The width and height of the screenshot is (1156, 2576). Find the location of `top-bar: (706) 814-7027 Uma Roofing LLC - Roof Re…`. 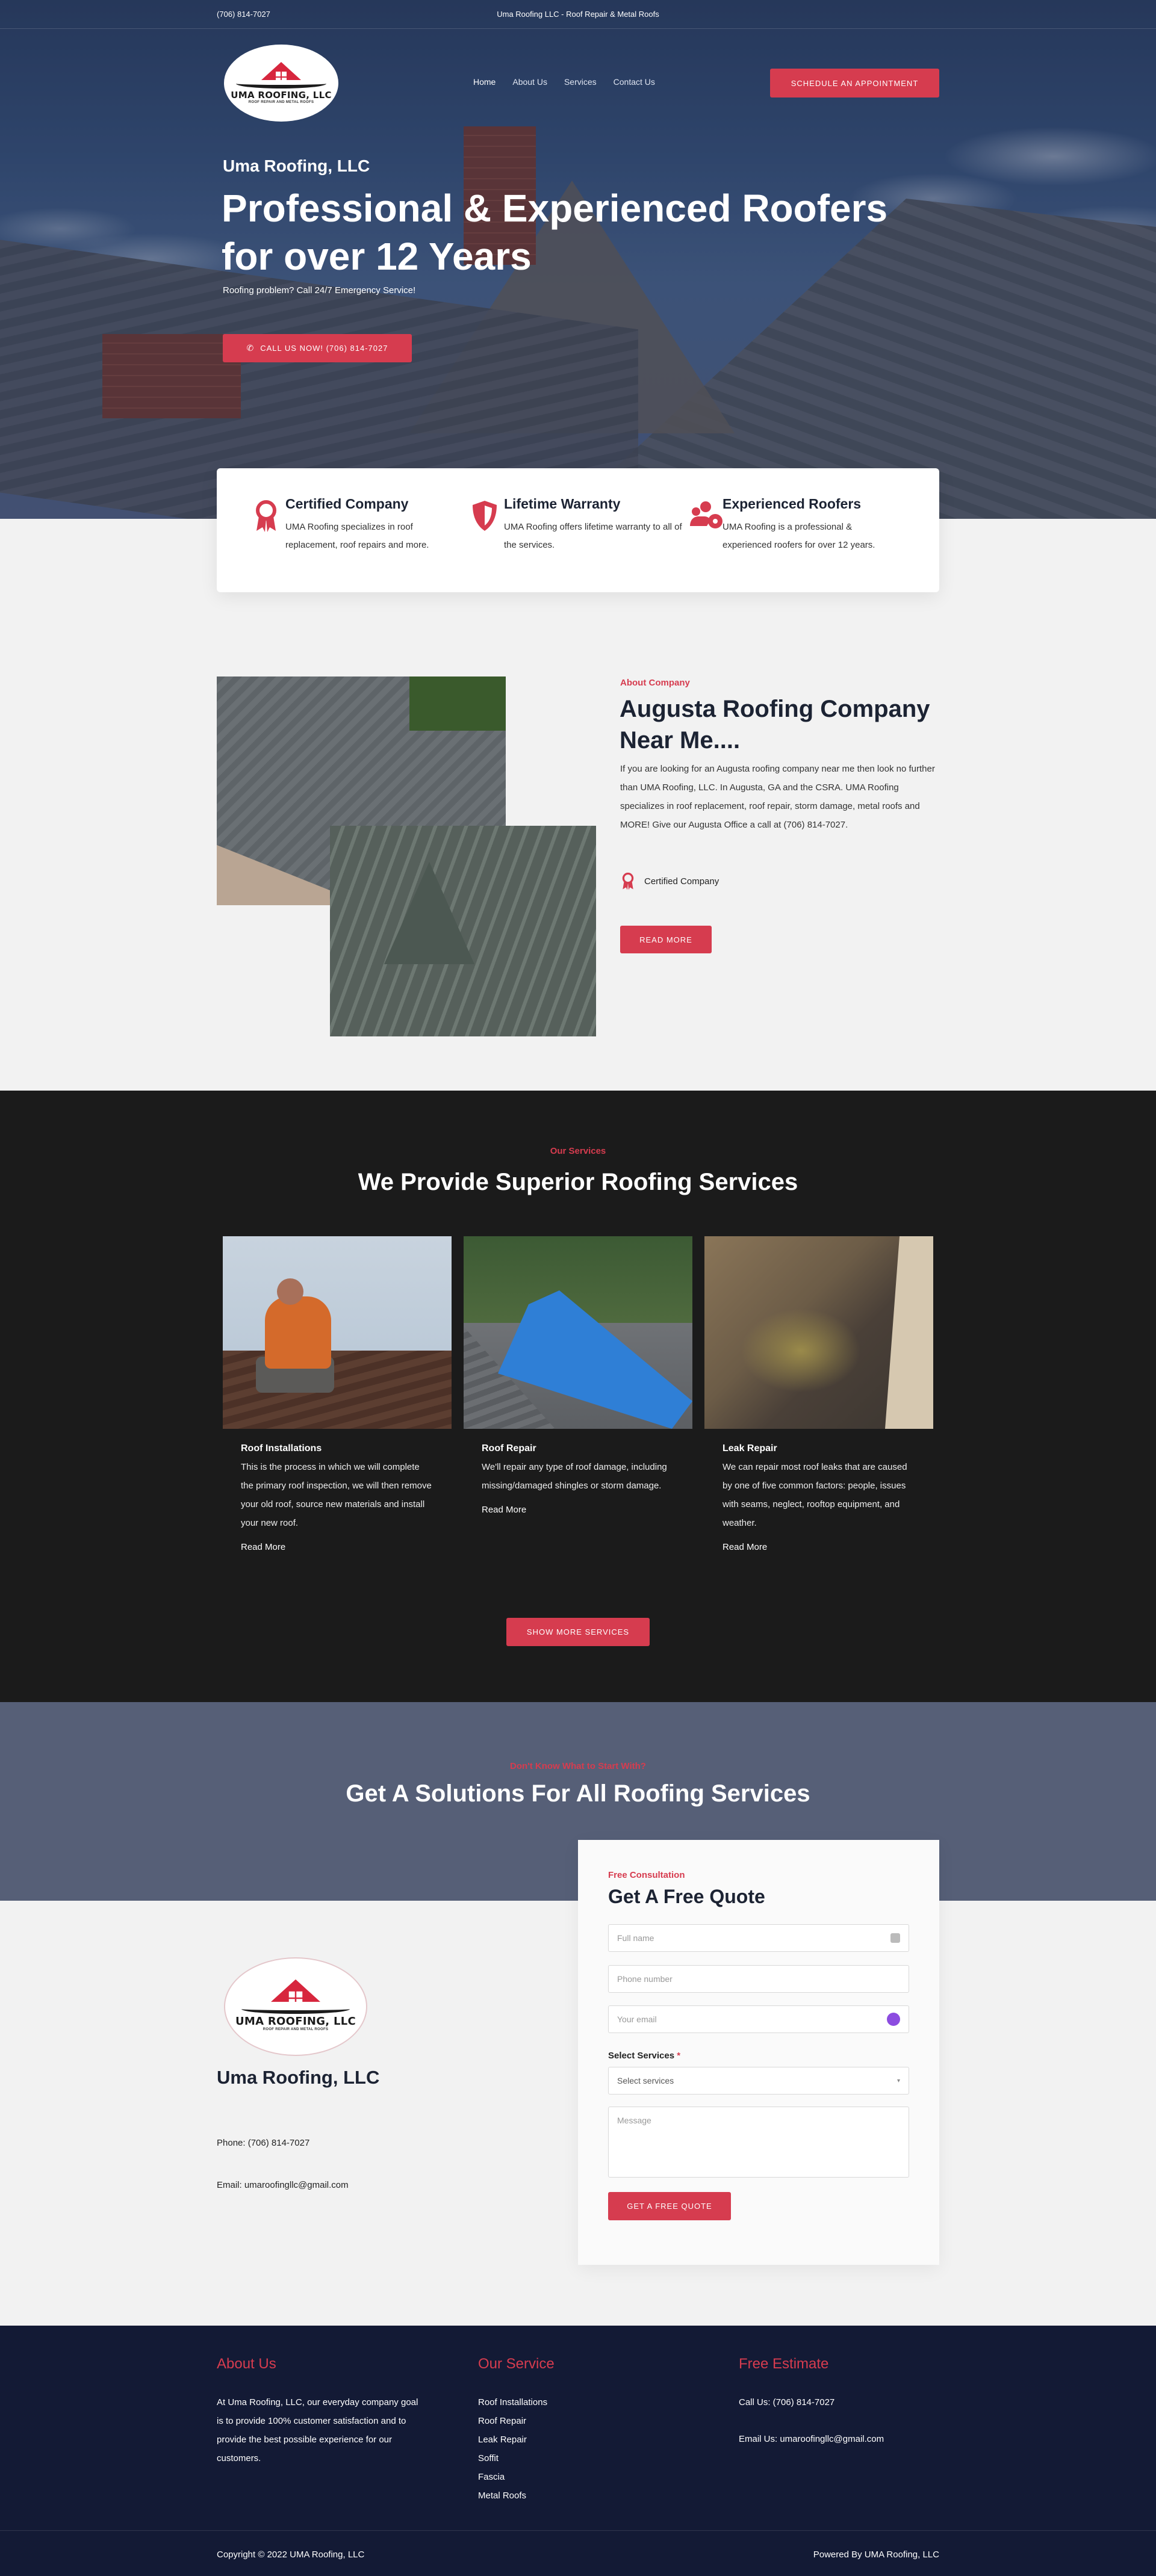

top-bar: (706) 814-7027 Uma Roofing LLC - Roof Re… is located at coordinates (578, 14).